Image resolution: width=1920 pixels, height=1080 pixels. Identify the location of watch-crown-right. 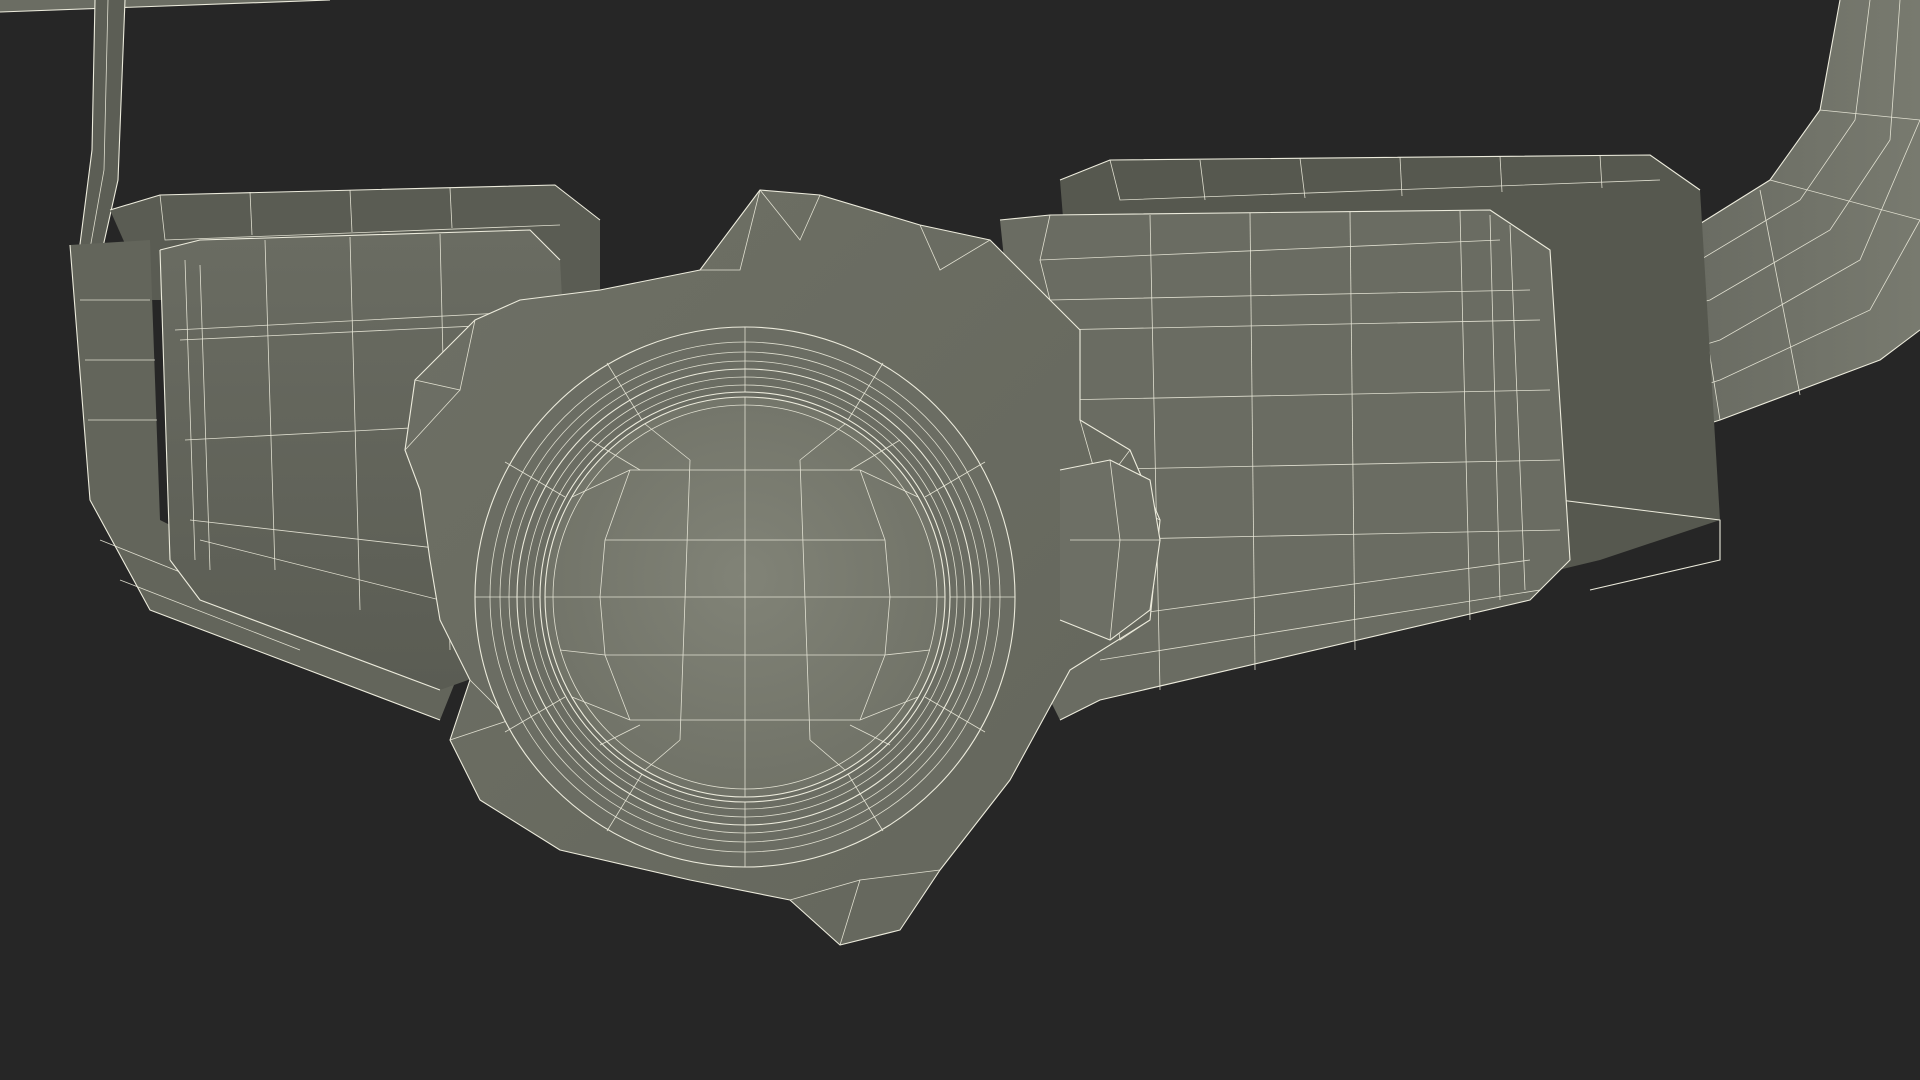
(1110, 550).